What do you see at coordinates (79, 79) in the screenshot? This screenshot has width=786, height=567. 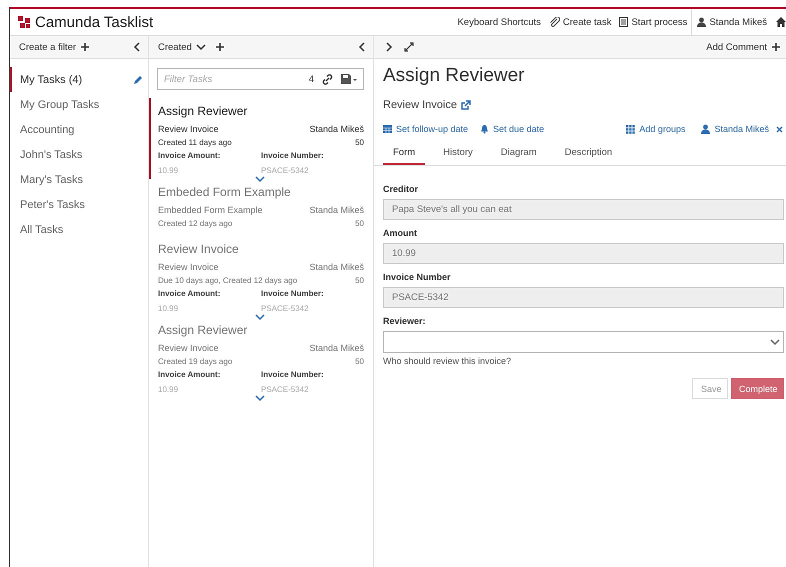 I see `filter-item: My Tasks (4)` at bounding box center [79, 79].